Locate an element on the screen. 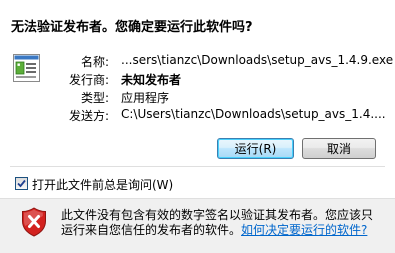  field-publisher-row: 发行商: 未知发布者 is located at coordinates (197, 80).